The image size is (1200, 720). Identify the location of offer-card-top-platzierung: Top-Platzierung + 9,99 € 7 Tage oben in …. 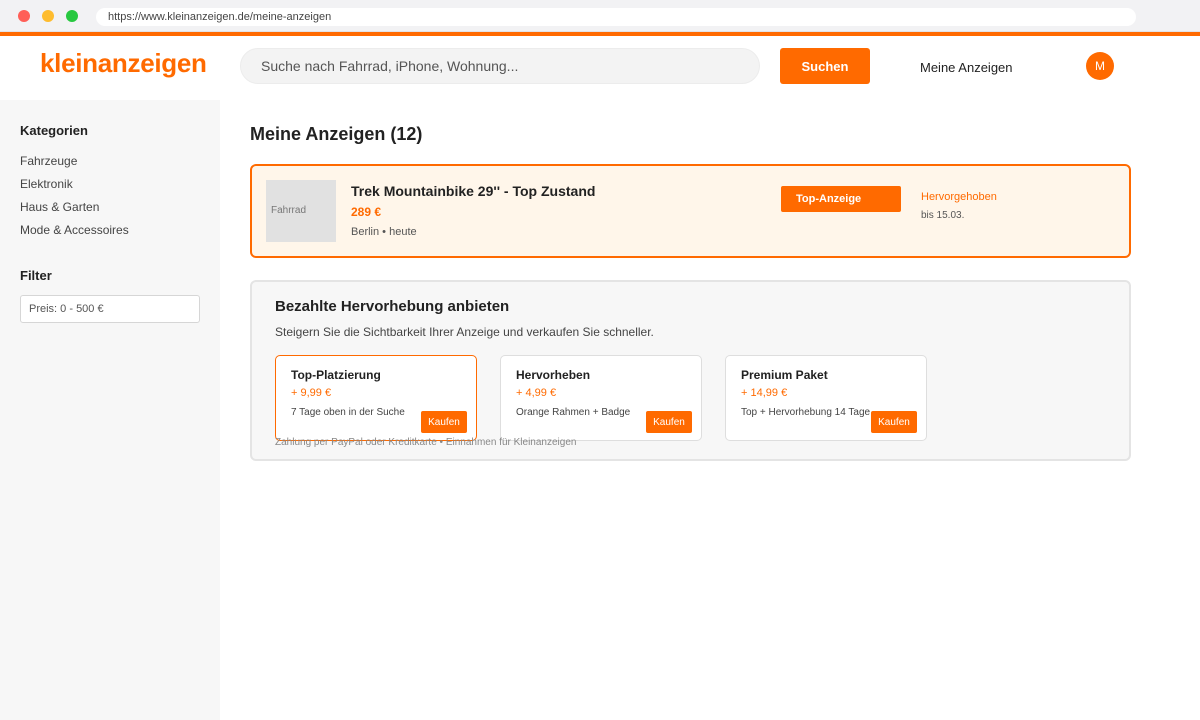
(376, 398).